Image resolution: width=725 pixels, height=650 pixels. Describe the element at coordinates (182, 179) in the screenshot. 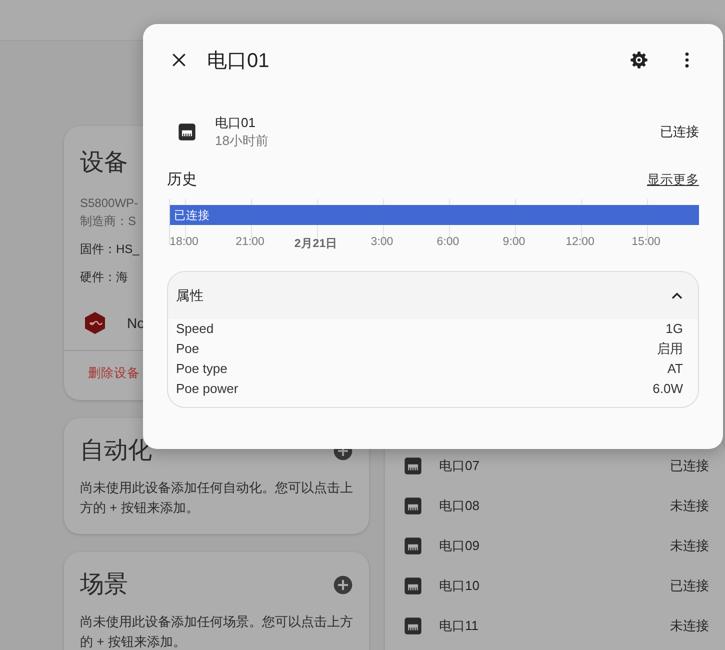

I see `section-title: 历史` at that location.